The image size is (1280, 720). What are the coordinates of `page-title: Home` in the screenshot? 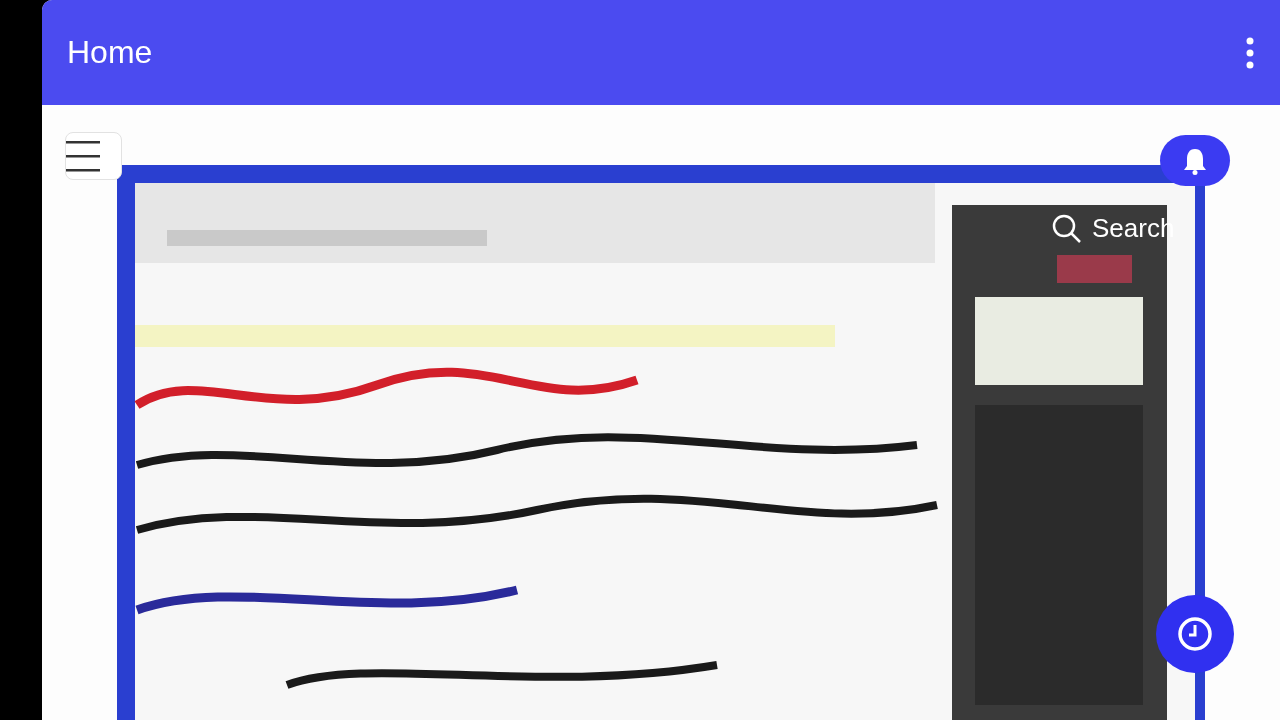 It's located at (110, 52).